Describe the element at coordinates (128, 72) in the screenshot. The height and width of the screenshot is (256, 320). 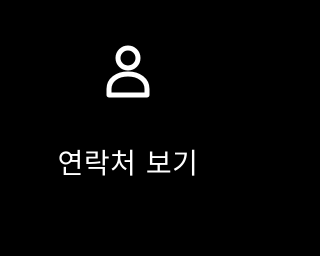
I see `person-icon` at that location.